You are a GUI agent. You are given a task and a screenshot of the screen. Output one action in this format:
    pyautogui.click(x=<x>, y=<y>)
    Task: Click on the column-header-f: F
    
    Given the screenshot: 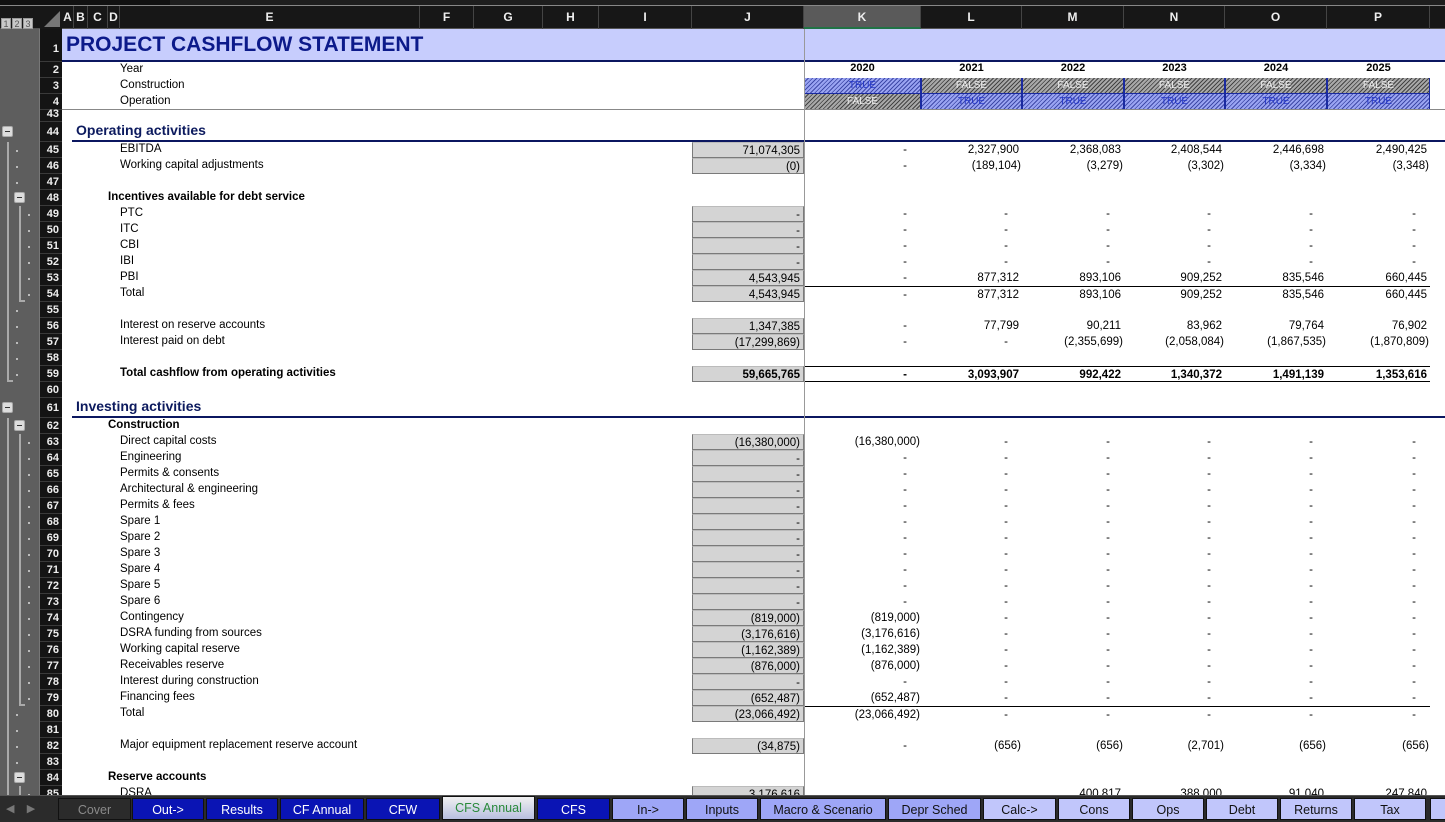 What is the action you would take?
    pyautogui.click(x=447, y=17)
    